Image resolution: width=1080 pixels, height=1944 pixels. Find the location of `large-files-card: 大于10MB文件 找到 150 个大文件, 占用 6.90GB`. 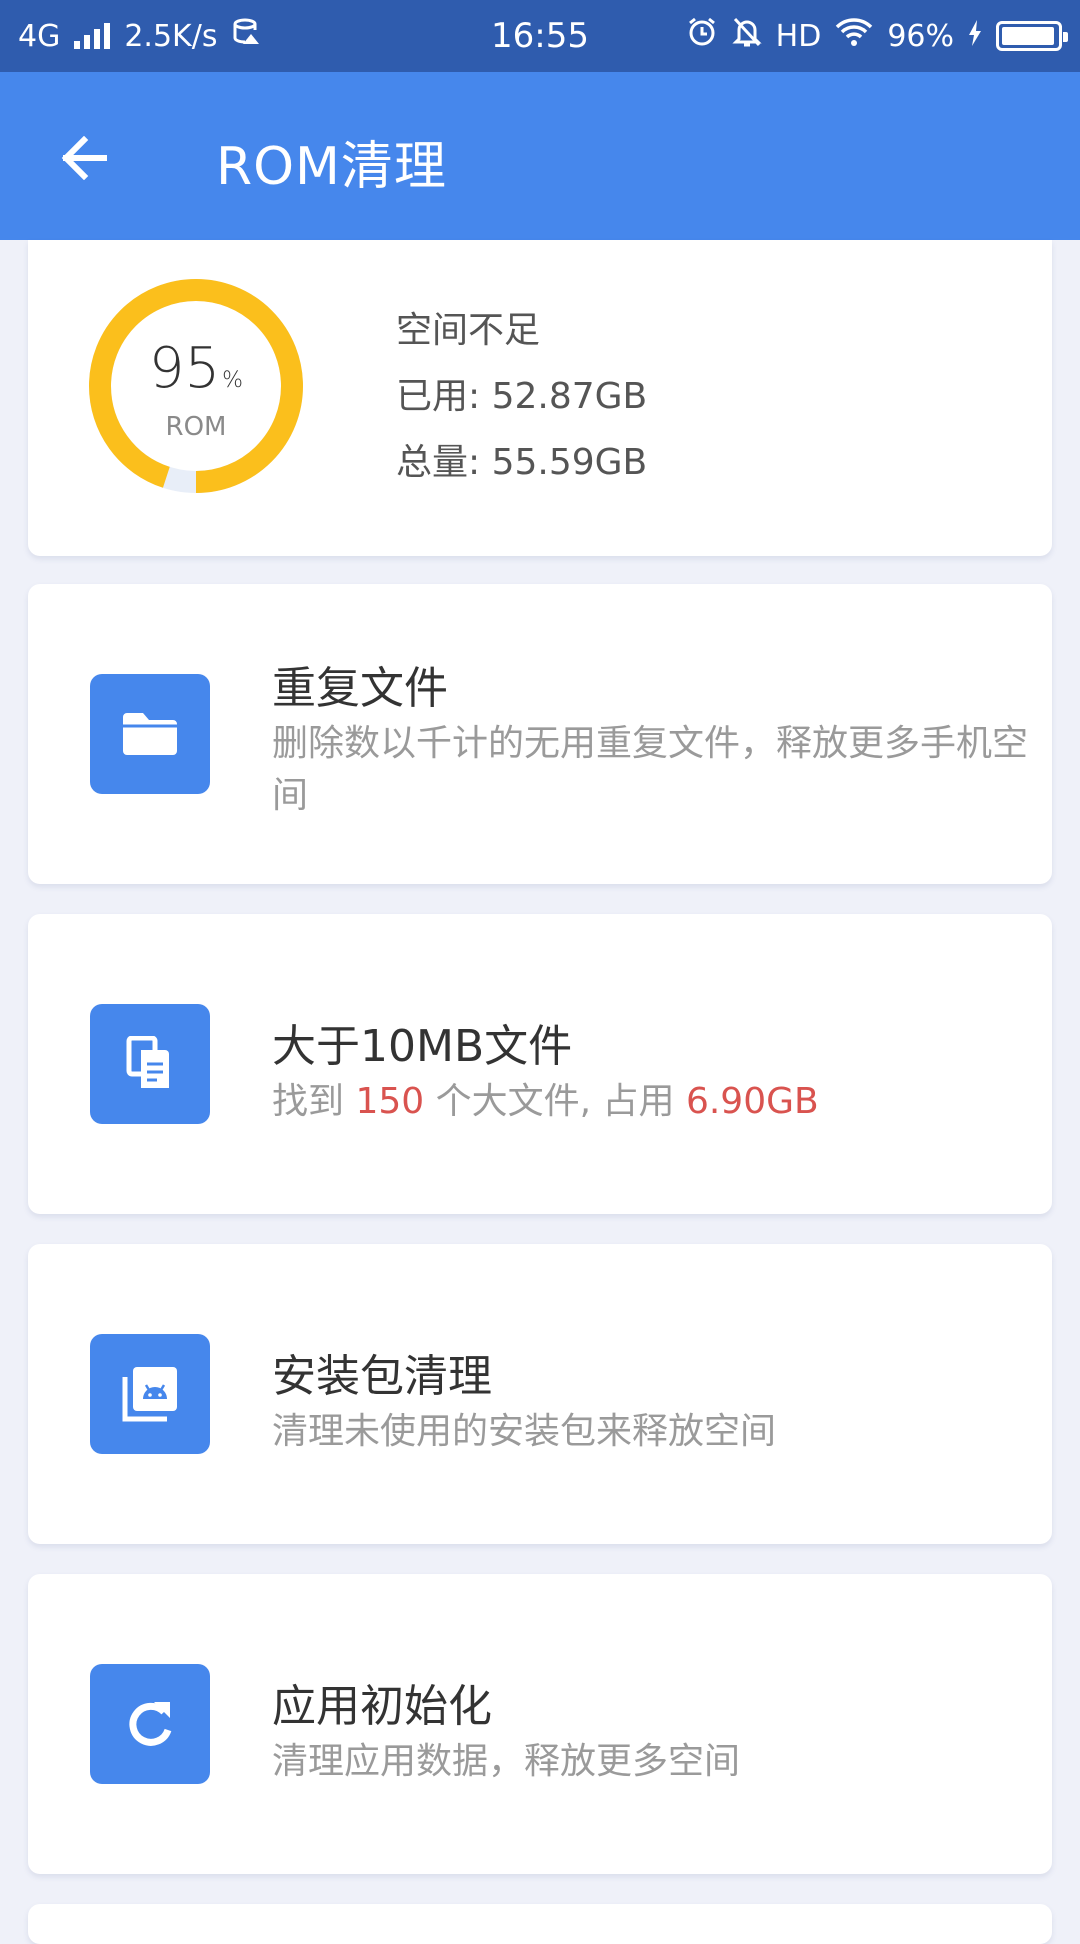

large-files-card: 大于10MB文件 找到 150 个大文件, 占用 6.90GB is located at coordinates (540, 1064).